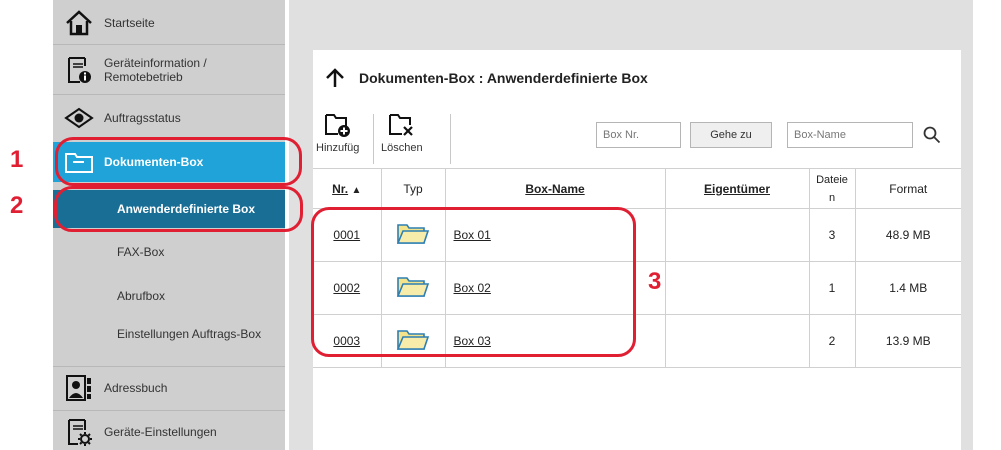  I want to click on box-nr-input: Box Nr., so click(638, 135).